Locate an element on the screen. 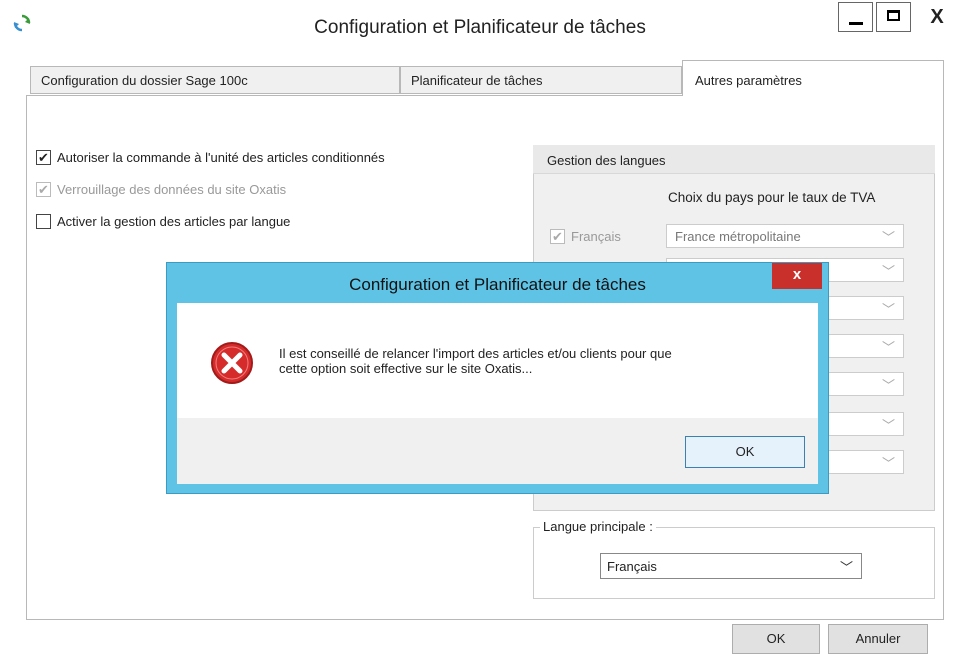 This screenshot has height=655, width=960. tab-autres-parametres: Autres paramètres is located at coordinates (813, 78).